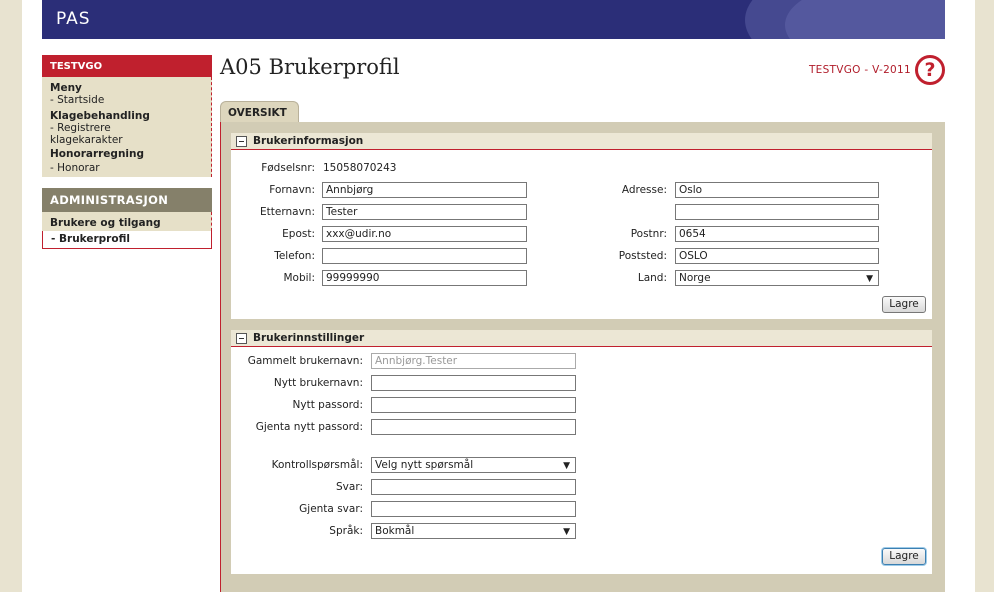 The width and height of the screenshot is (994, 592). I want to click on gammelt-brukernavn-label: Gammelt brukernavn:, so click(305, 361).